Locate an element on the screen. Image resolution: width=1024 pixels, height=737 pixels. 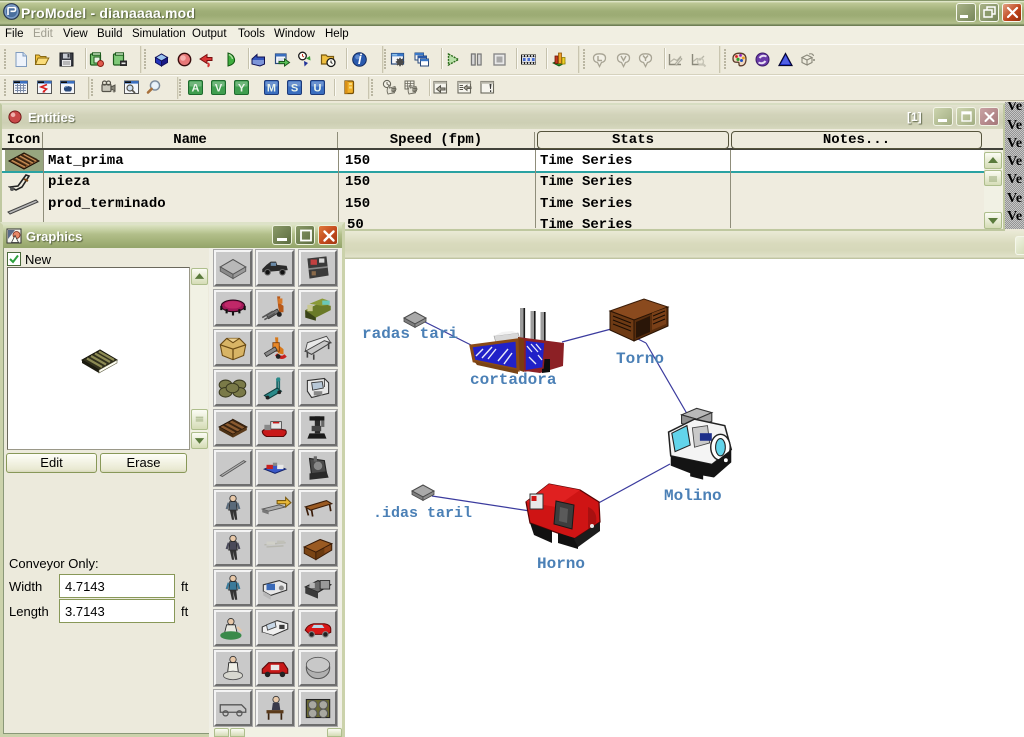
svg-text: S is located at coordinates (294, 89).